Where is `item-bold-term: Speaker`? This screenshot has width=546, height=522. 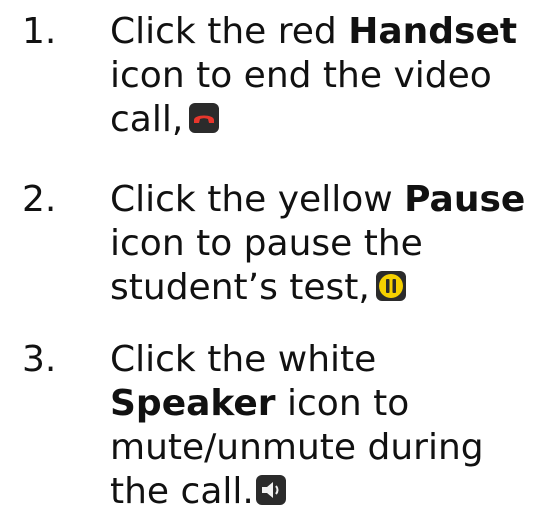
item-bold-term: Speaker is located at coordinates (193, 403).